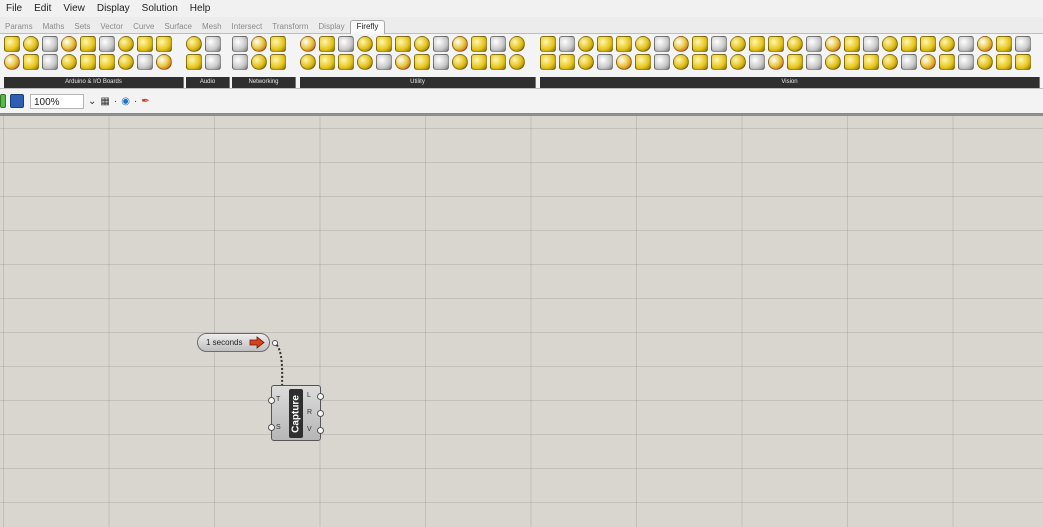 The height and width of the screenshot is (527, 1043). Describe the element at coordinates (178, 27) in the screenshot. I see `tab-surface: Surface` at that location.